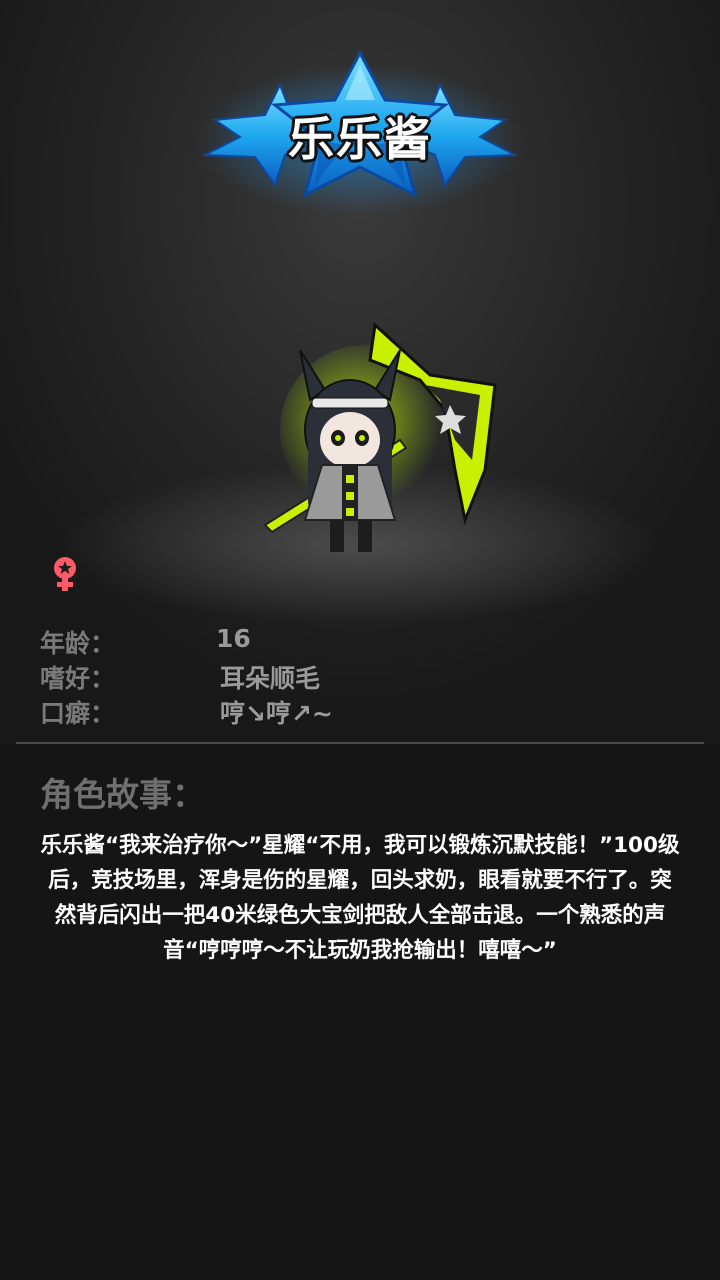 This screenshot has width=720, height=1280. Describe the element at coordinates (360, 139) in the screenshot. I see `character-name: 乐乐酱` at that location.